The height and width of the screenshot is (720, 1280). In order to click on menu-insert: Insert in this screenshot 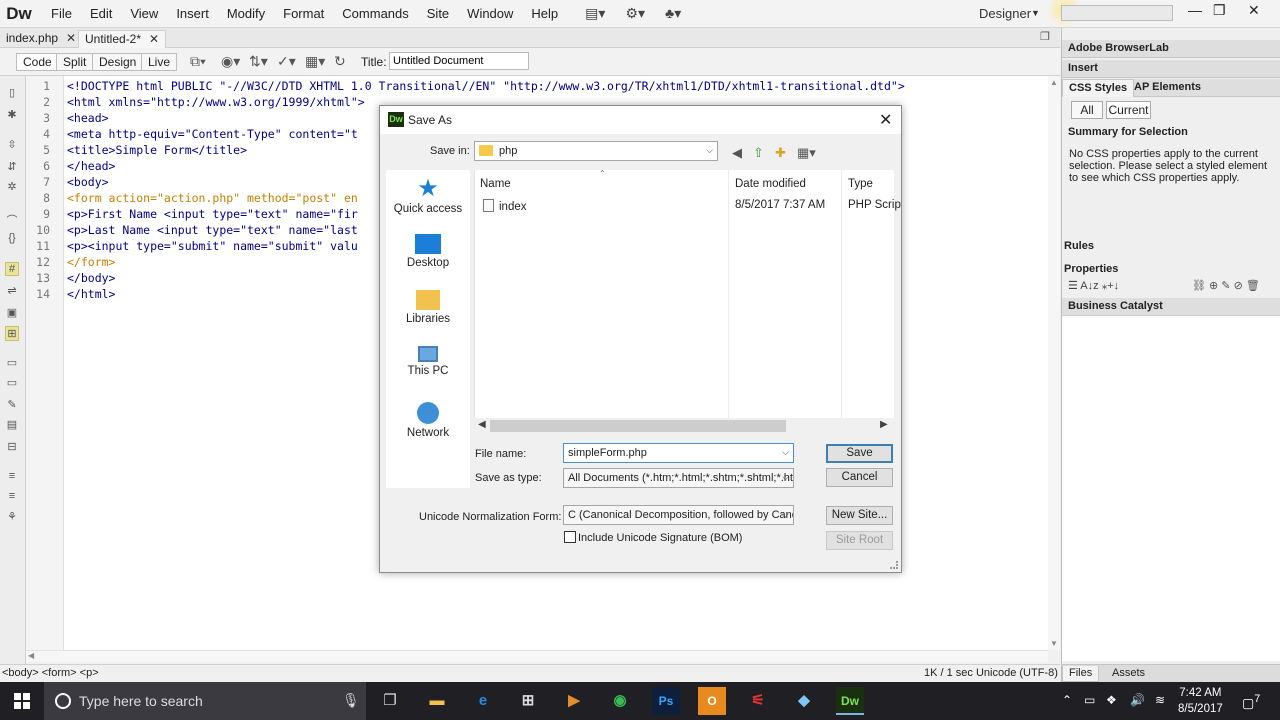, I will do `click(192, 14)`.